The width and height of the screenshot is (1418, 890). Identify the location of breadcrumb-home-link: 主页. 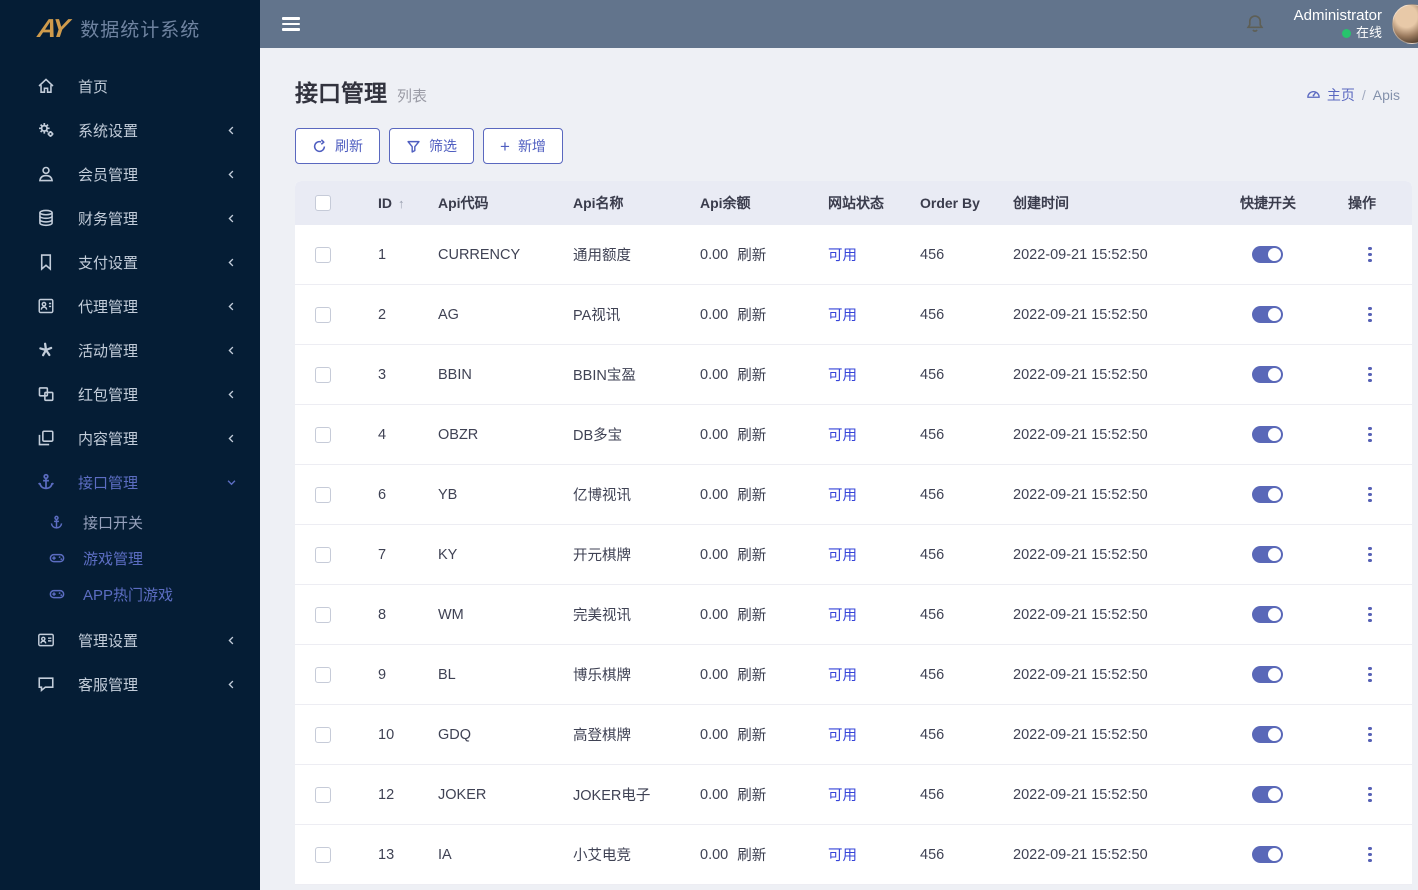
(1330, 95).